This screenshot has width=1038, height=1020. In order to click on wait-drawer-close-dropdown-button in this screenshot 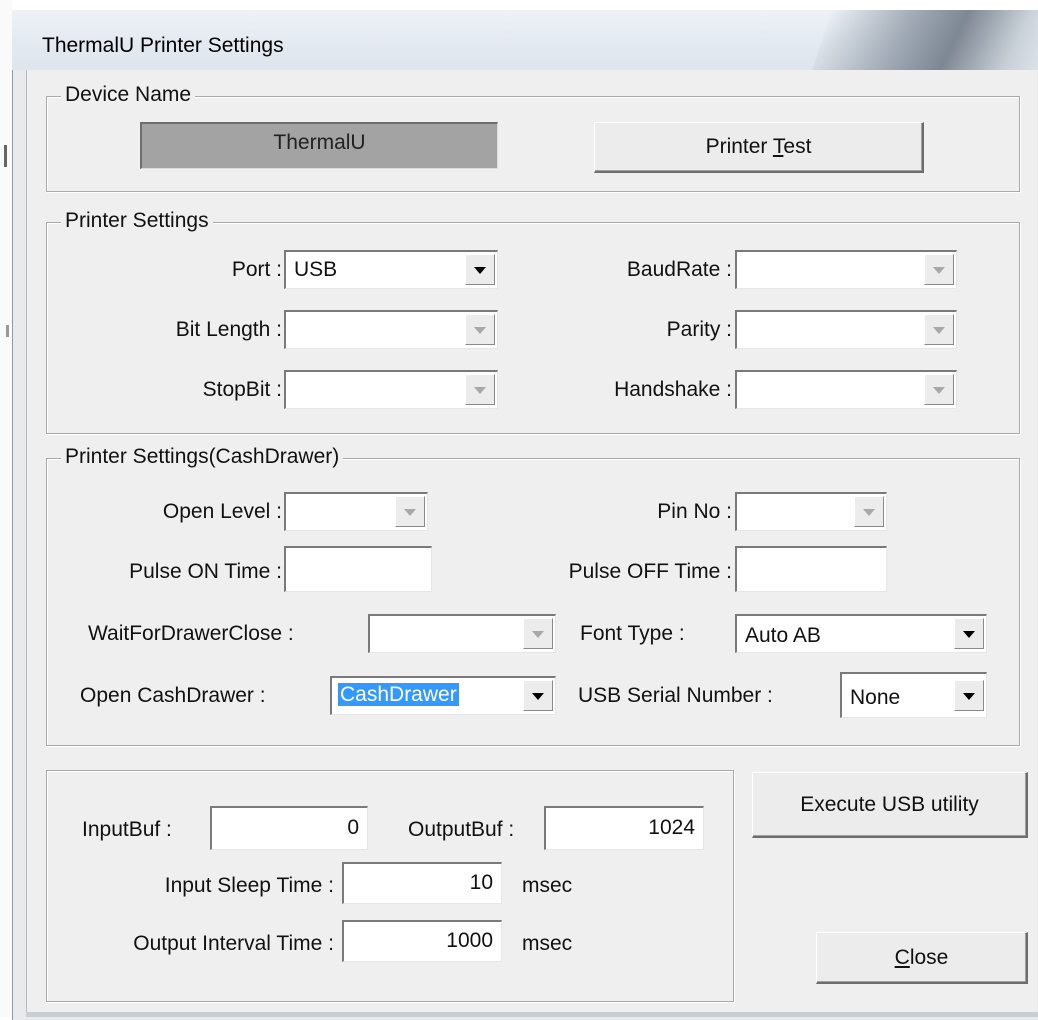, I will do `click(538, 633)`.